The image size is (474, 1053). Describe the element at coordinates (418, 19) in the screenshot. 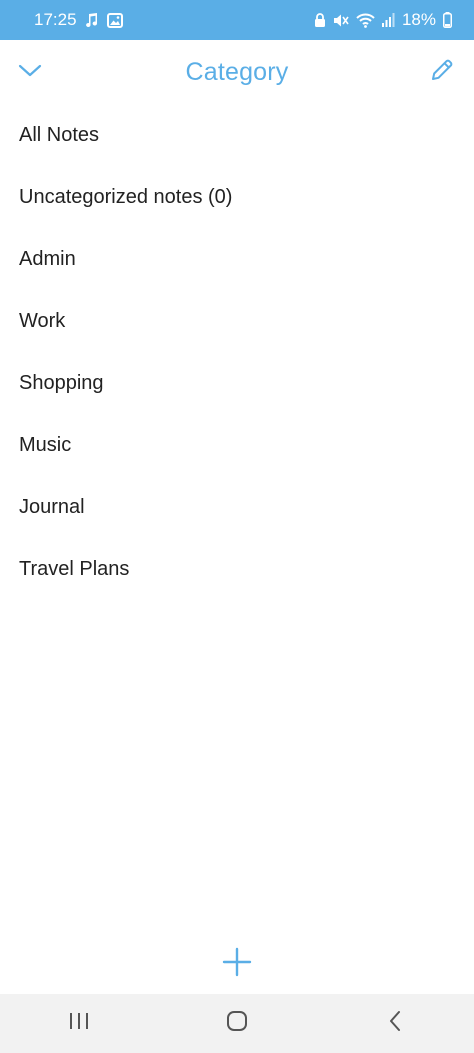

I see `battery-level: 18%` at that location.